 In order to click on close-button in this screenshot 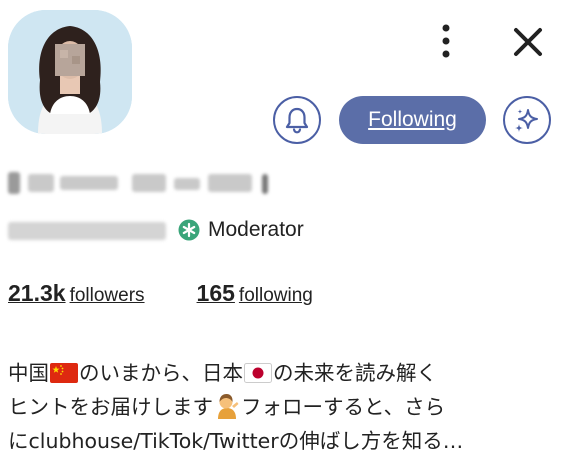, I will do `click(528, 42)`.